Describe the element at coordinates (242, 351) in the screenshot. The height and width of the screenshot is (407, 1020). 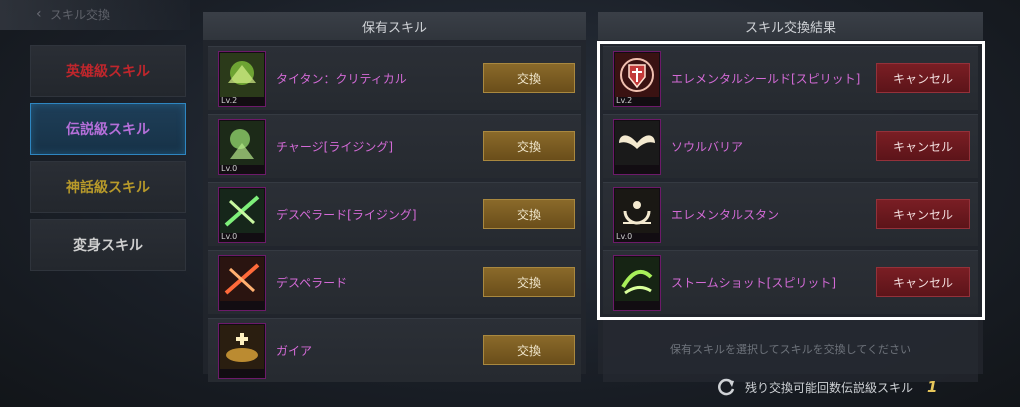
I see `gaia-icon` at that location.